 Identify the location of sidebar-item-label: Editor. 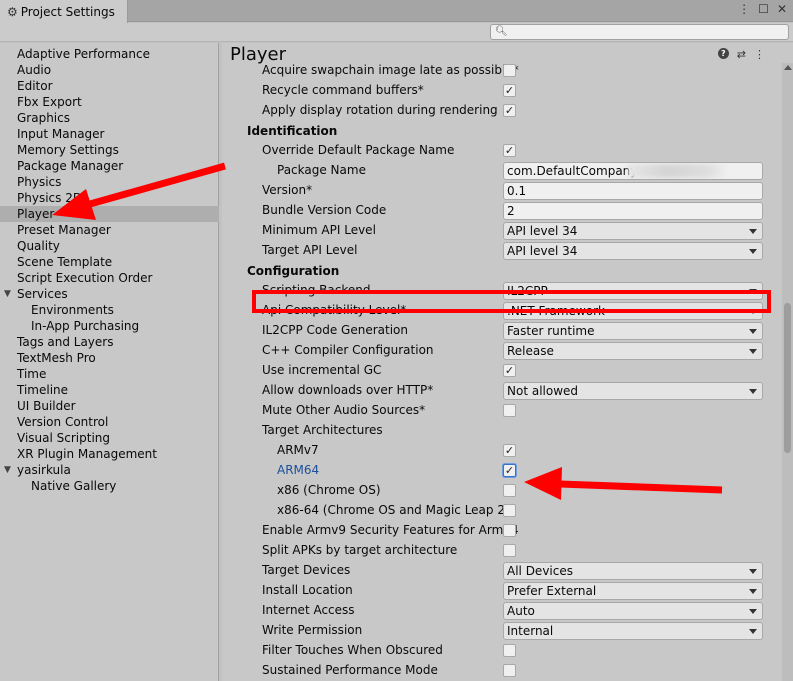
(35, 86).